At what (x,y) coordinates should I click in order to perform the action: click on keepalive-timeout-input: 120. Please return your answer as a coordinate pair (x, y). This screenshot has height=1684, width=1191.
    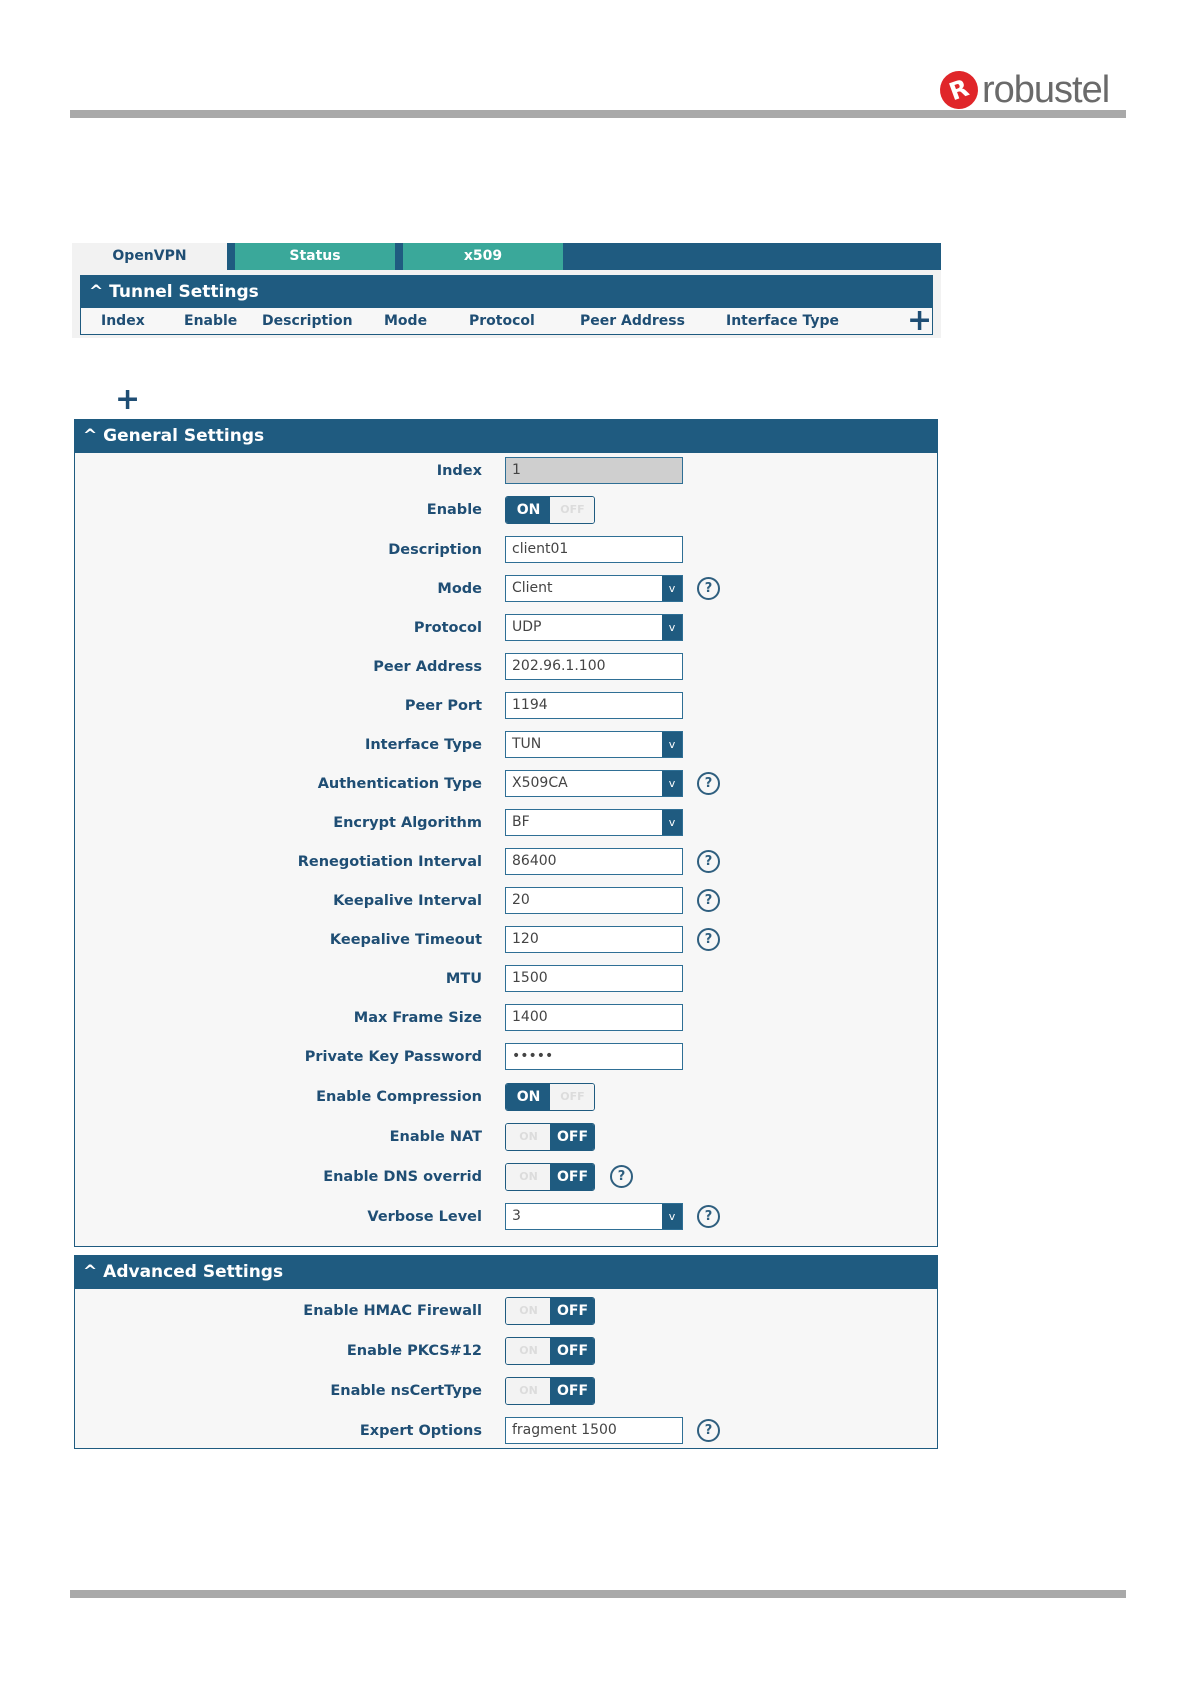
    Looking at the image, I should click on (594, 939).